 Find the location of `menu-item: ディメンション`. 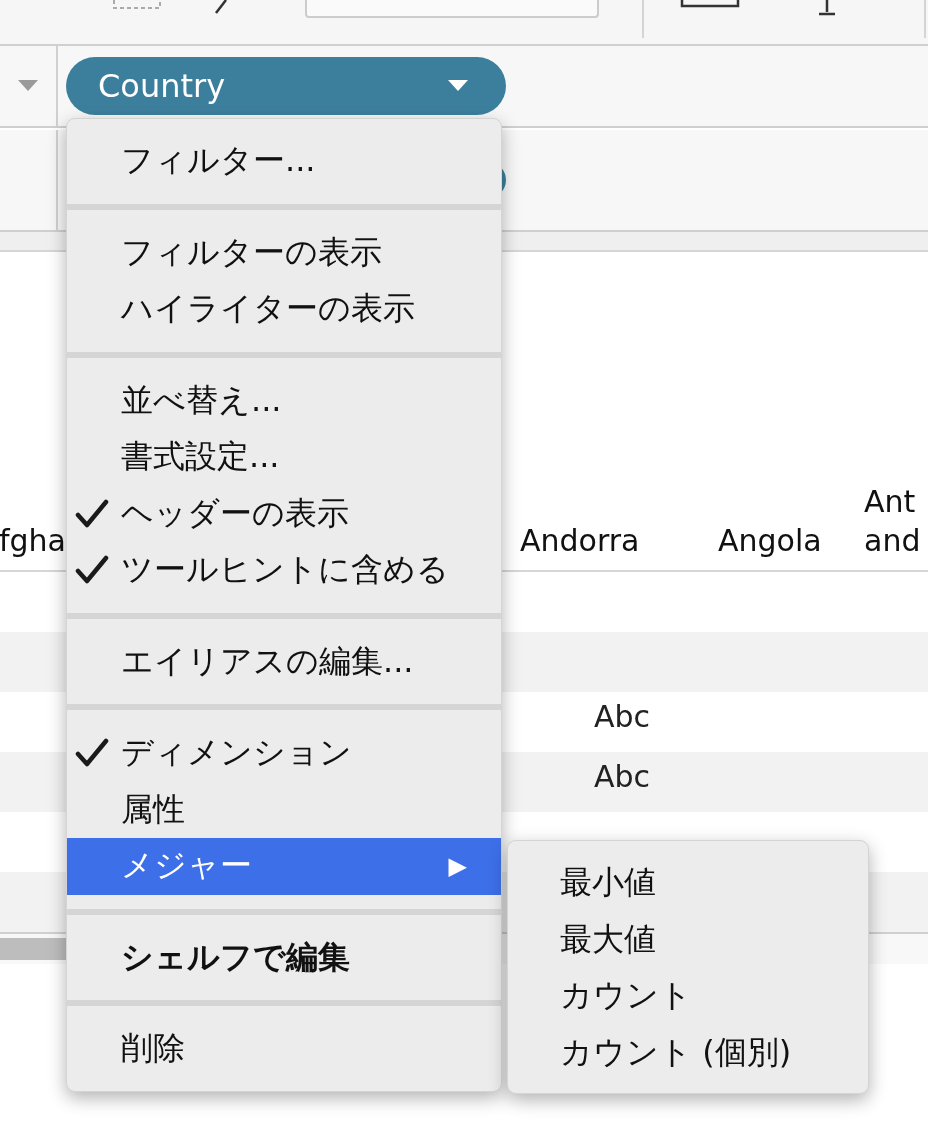

menu-item: ディメンション is located at coordinates (284, 753).